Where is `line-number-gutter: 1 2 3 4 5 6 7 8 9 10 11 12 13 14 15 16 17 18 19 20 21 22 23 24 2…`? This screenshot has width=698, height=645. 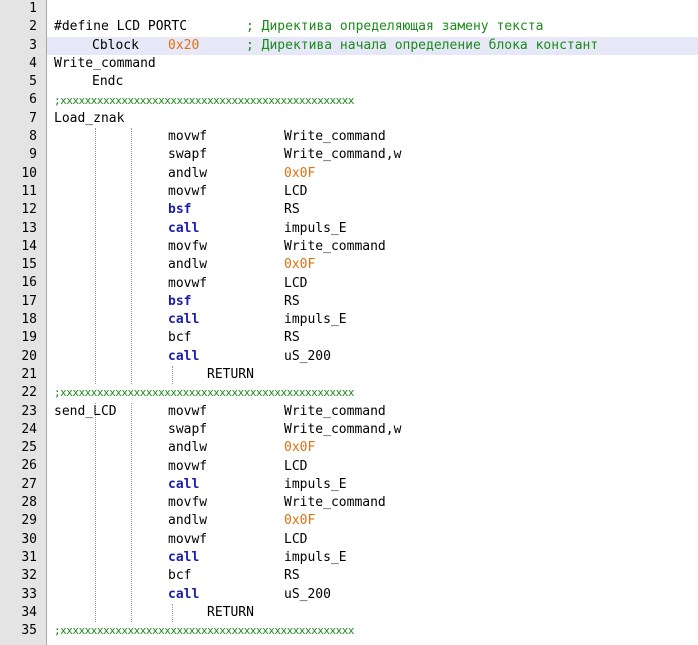 line-number-gutter: 1 2 3 4 5 6 7 8 9 10 11 12 13 14 15 16 17 18 19 20 21 22 23 24 2… is located at coordinates (23, 322).